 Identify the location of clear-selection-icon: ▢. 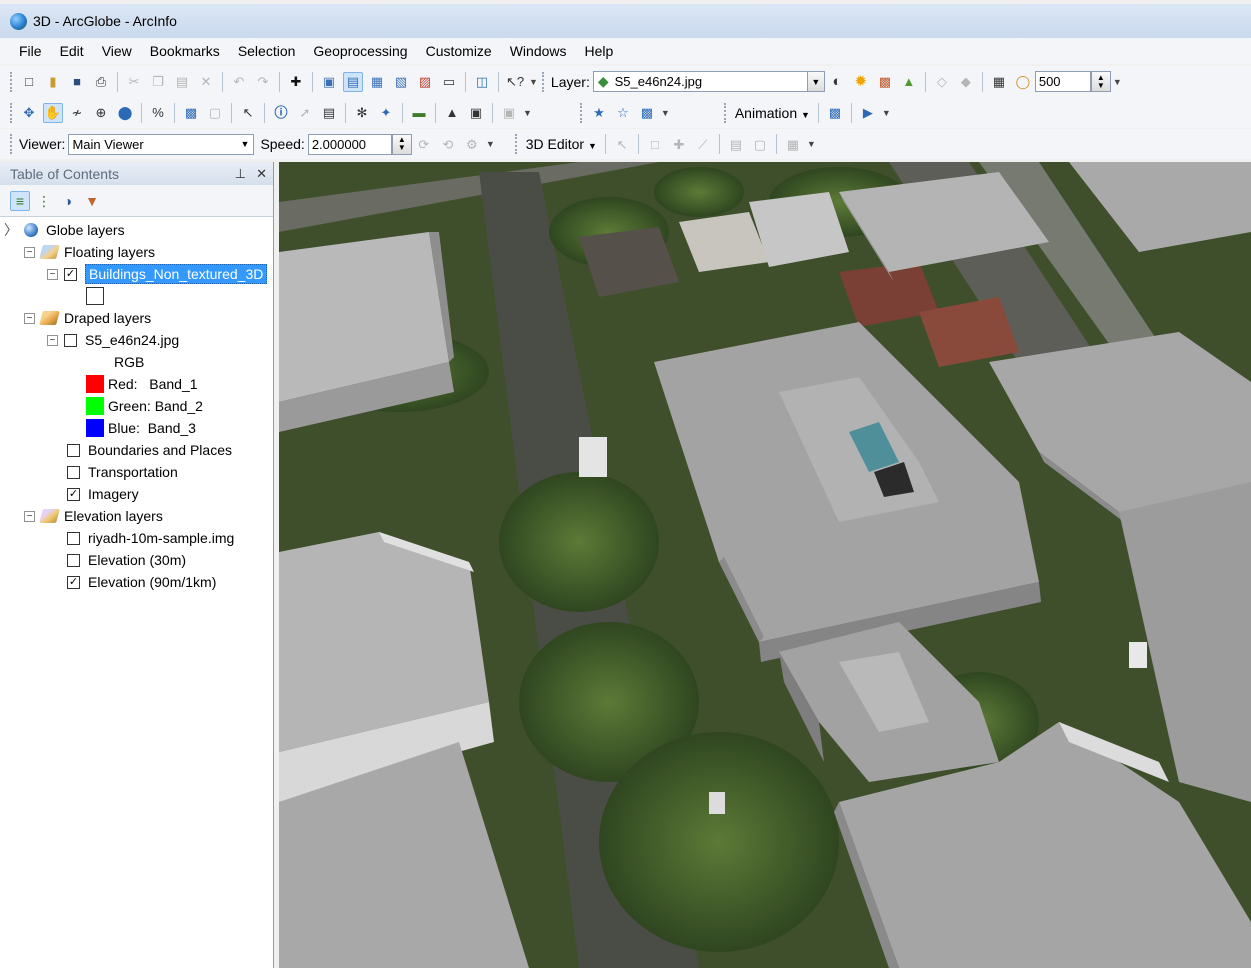
(215, 113).